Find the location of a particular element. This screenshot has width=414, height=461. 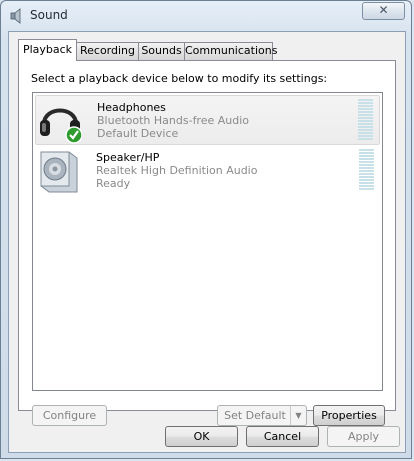

cancel-button: Cancel is located at coordinates (282, 436).